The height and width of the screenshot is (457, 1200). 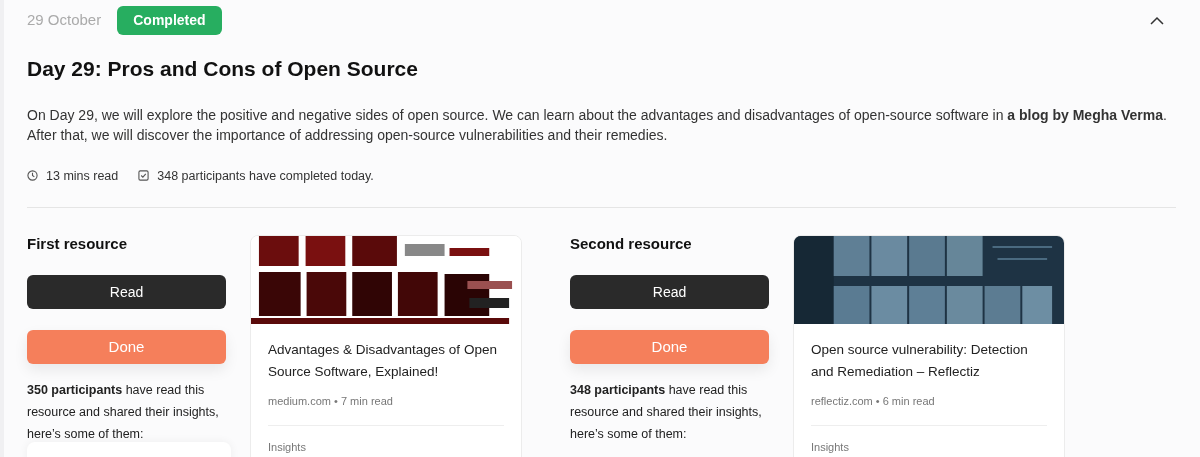 I want to click on article-card: Advantages & Disadvantages of Open Source Software, Explained! medium.com • 7 min read Insights, so click(x=386, y=346).